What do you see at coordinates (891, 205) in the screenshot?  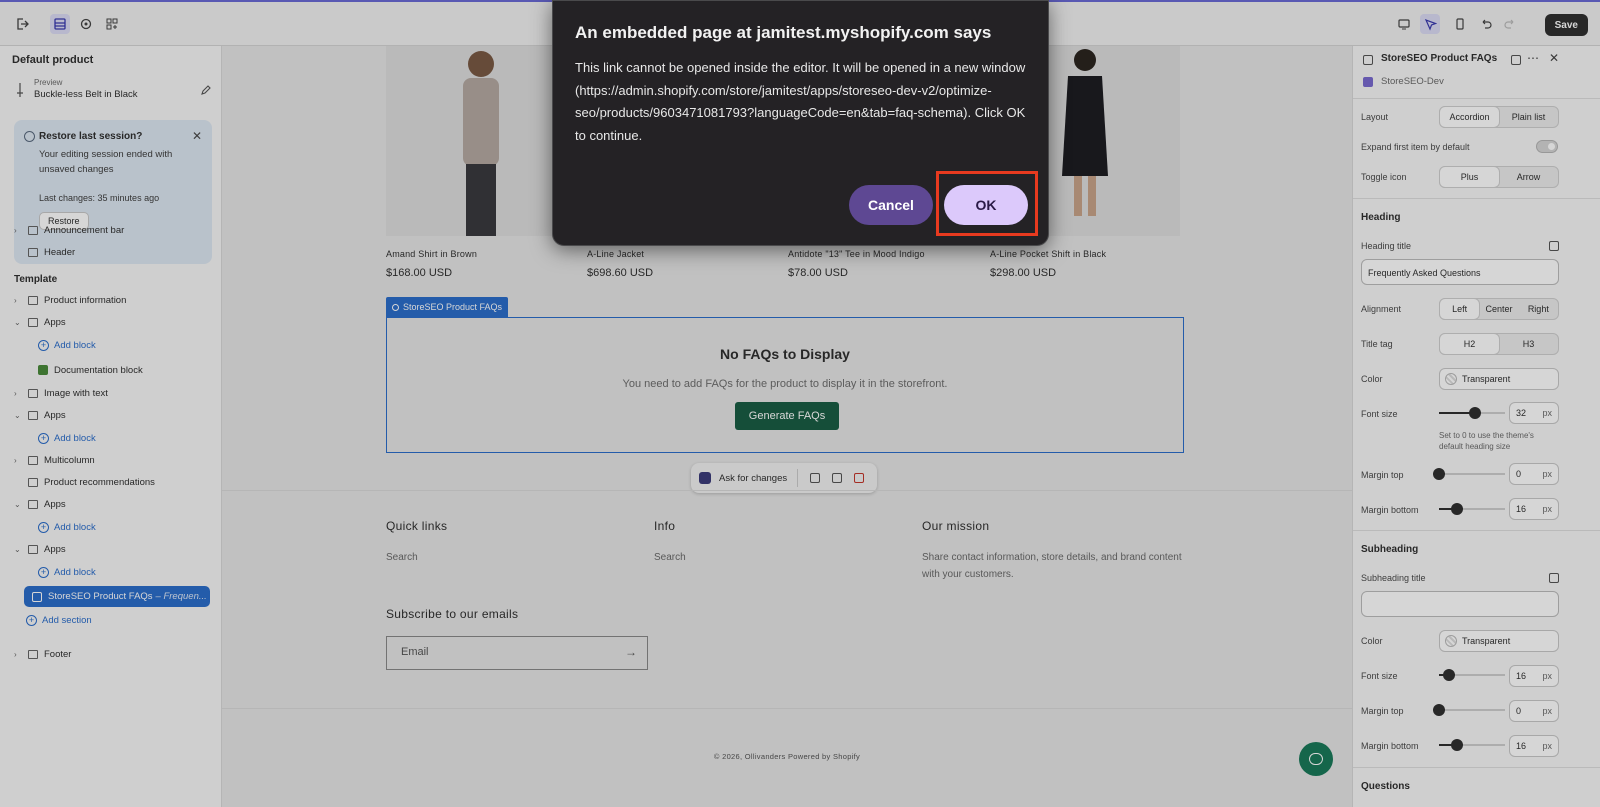 I see `cancel-button: Cancel` at bounding box center [891, 205].